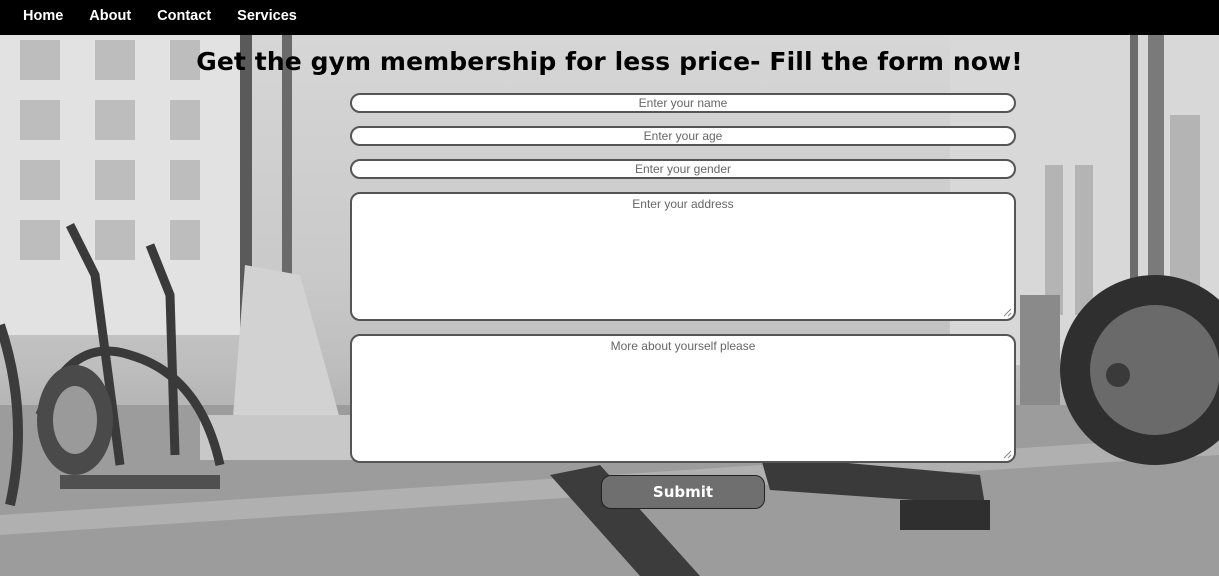 The height and width of the screenshot is (576, 1219). What do you see at coordinates (267, 18) in the screenshot?
I see `nav-services-link: Services` at bounding box center [267, 18].